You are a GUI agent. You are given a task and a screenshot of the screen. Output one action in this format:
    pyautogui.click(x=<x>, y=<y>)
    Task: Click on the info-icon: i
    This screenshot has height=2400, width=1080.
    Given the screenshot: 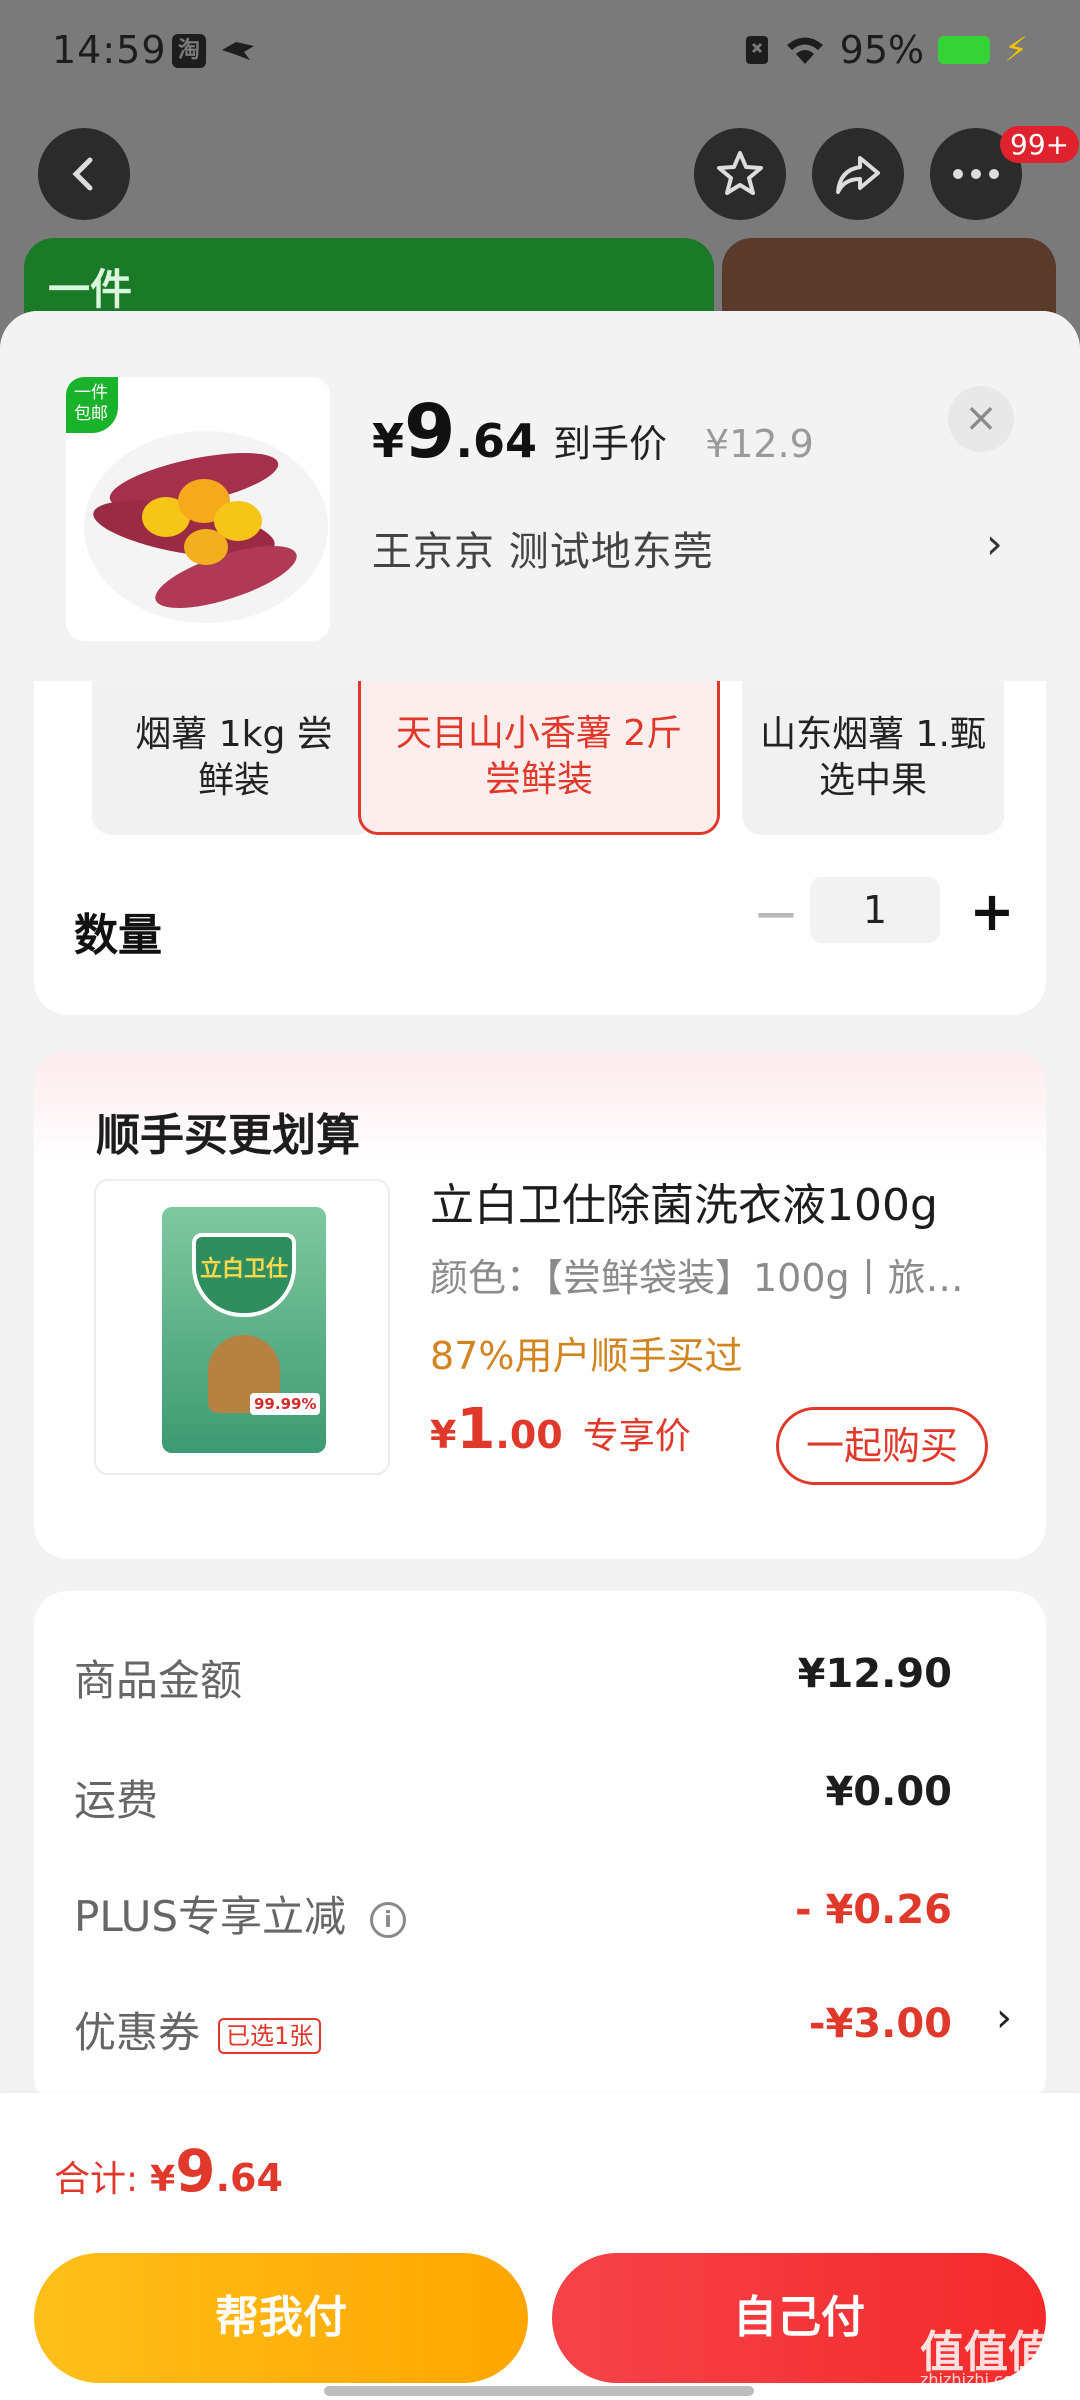 What is the action you would take?
    pyautogui.click(x=388, y=1919)
    